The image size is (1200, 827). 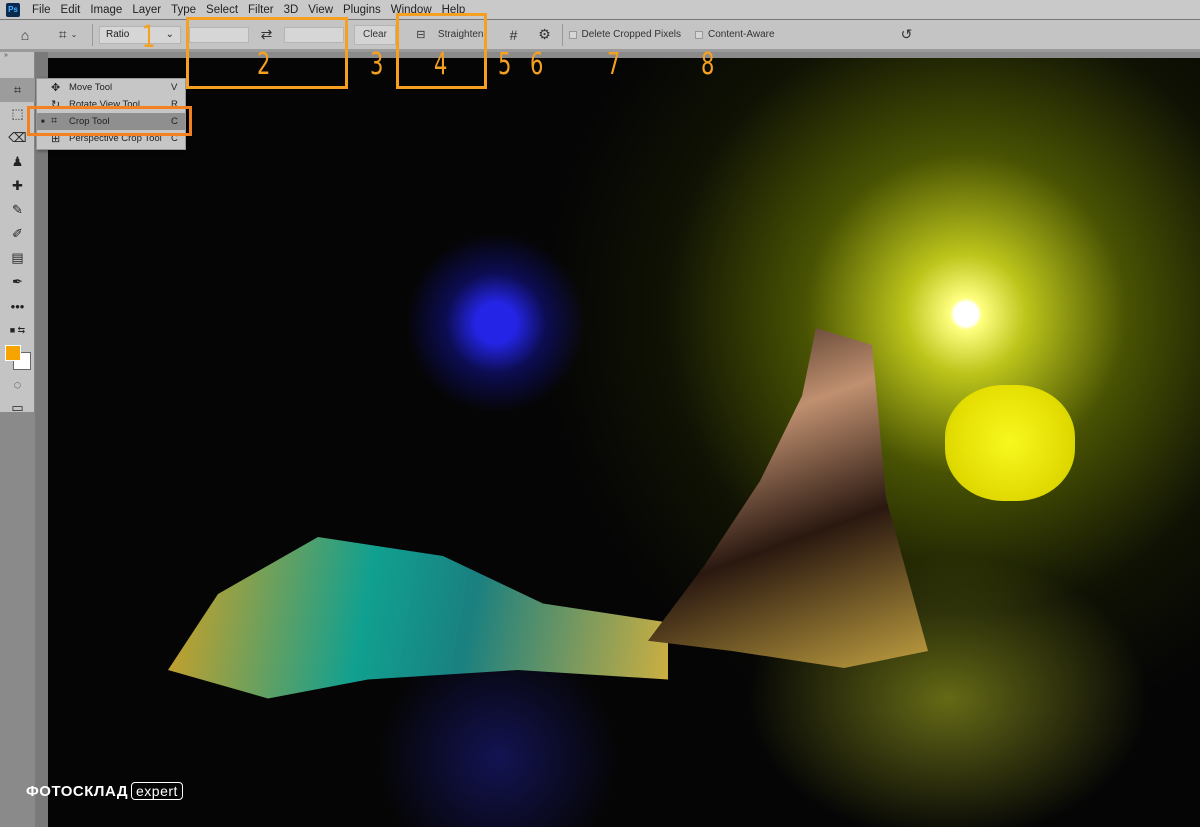 What do you see at coordinates (320, 10) in the screenshot?
I see `menu-view: View` at bounding box center [320, 10].